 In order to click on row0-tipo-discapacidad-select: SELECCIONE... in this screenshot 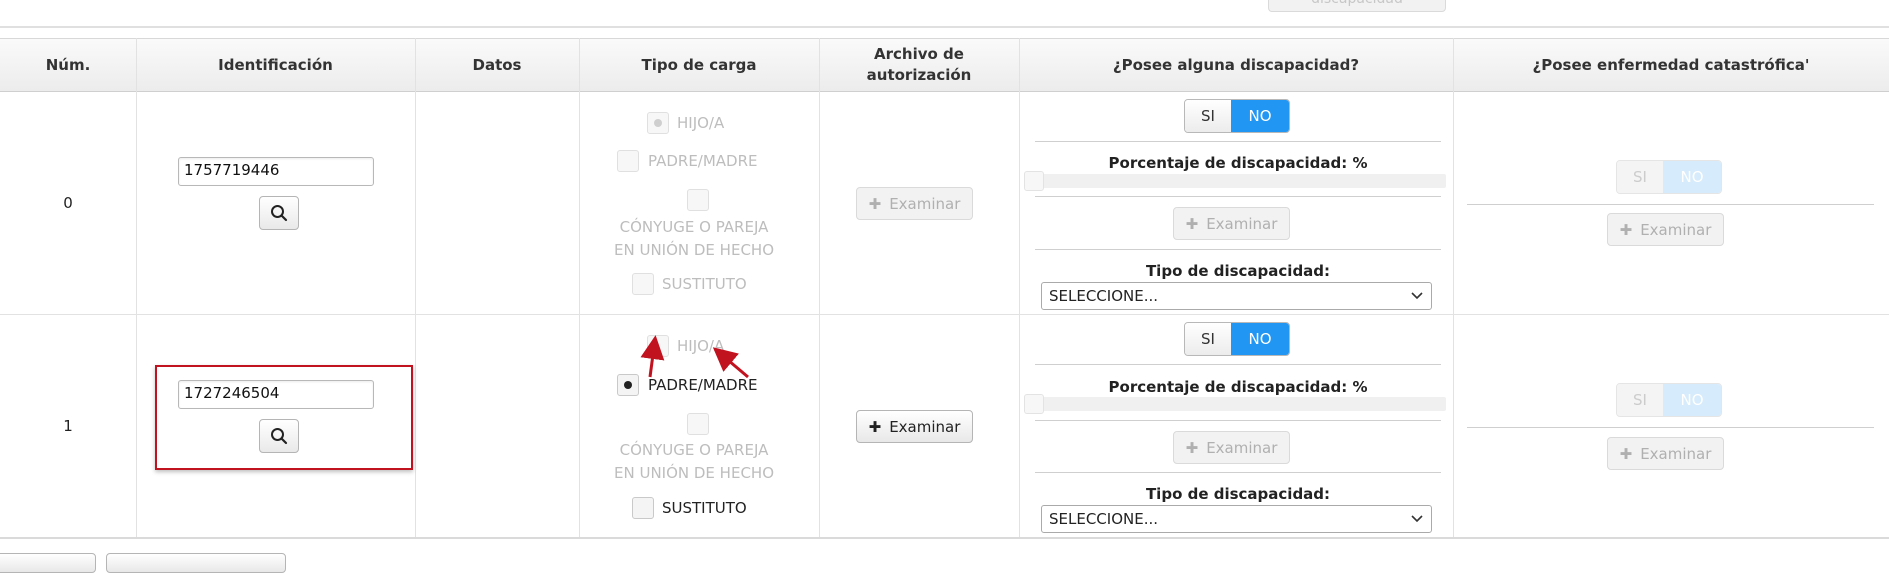, I will do `click(1236, 296)`.